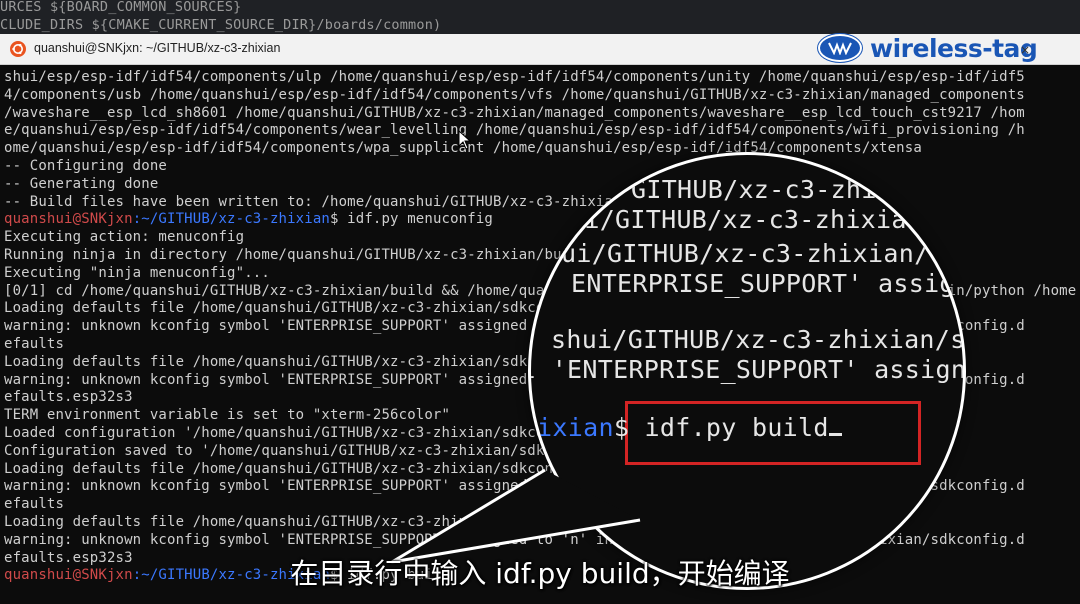  I want to click on mouse-cursor-icon, so click(465, 140).